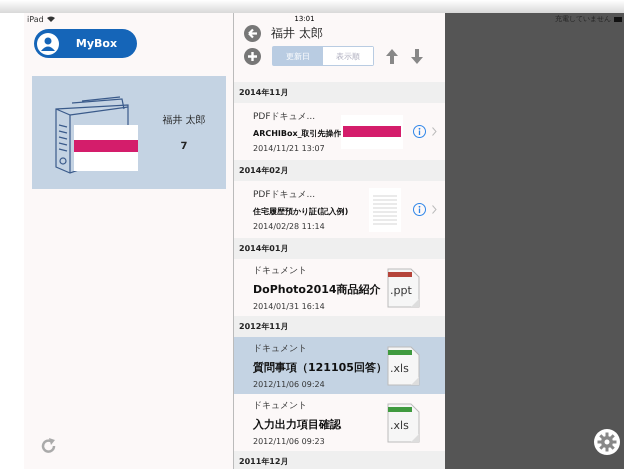  Describe the element at coordinates (289, 441) in the screenshot. I see `document-date: 2012/11/06 09:23` at that location.